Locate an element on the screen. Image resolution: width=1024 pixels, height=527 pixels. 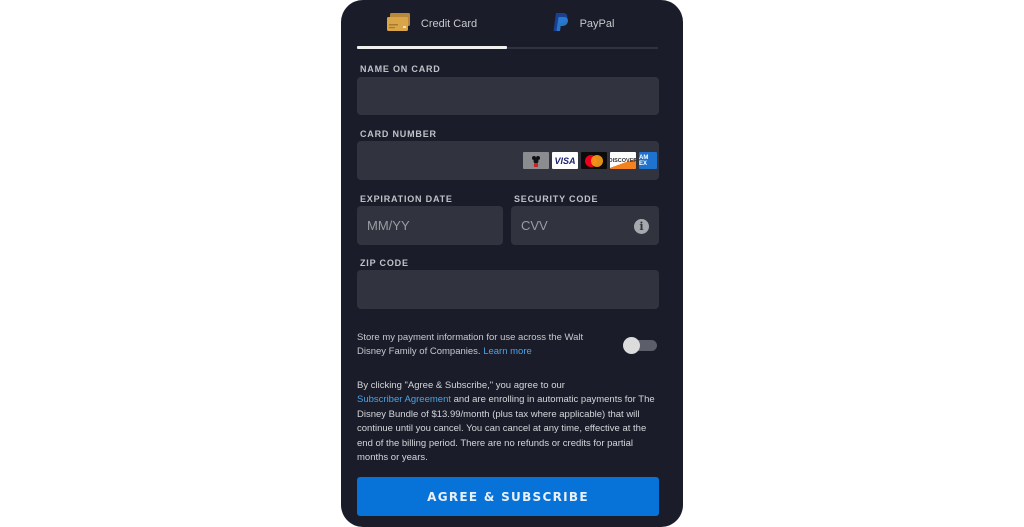
name-on-card-label: NAME ON CARD is located at coordinates (400, 69).